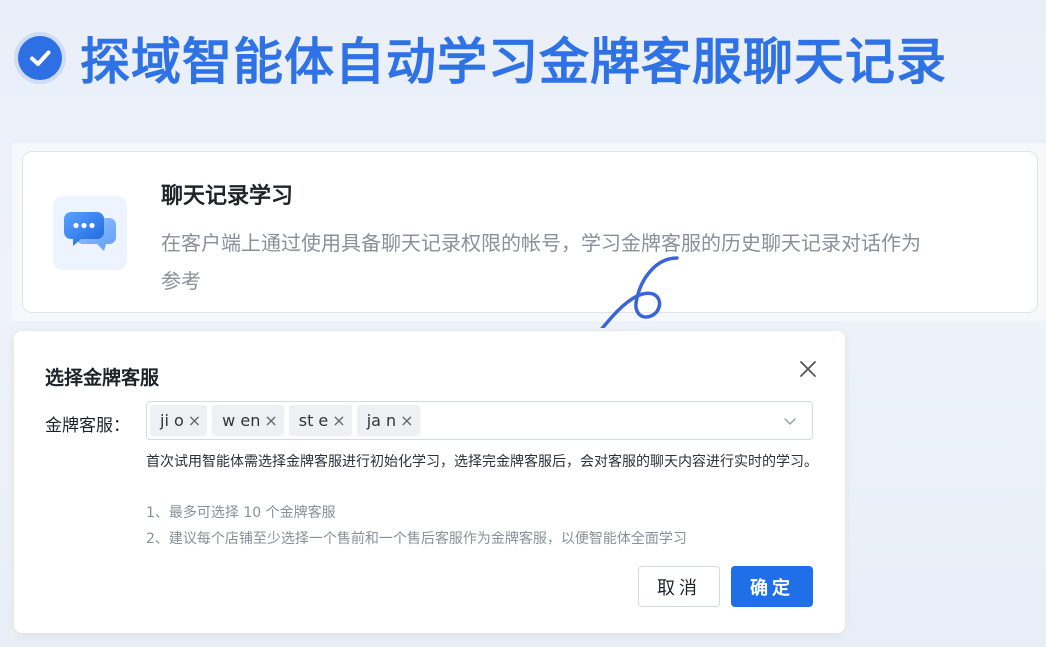 This screenshot has width=1046, height=647. What do you see at coordinates (679, 586) in the screenshot?
I see `cancel-button: 取消` at bounding box center [679, 586].